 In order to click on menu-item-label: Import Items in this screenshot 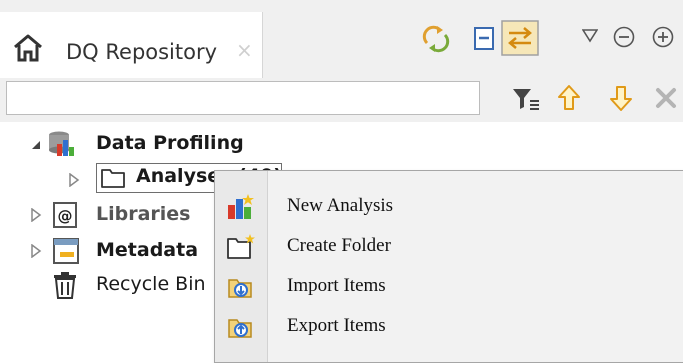, I will do `click(336, 285)`.